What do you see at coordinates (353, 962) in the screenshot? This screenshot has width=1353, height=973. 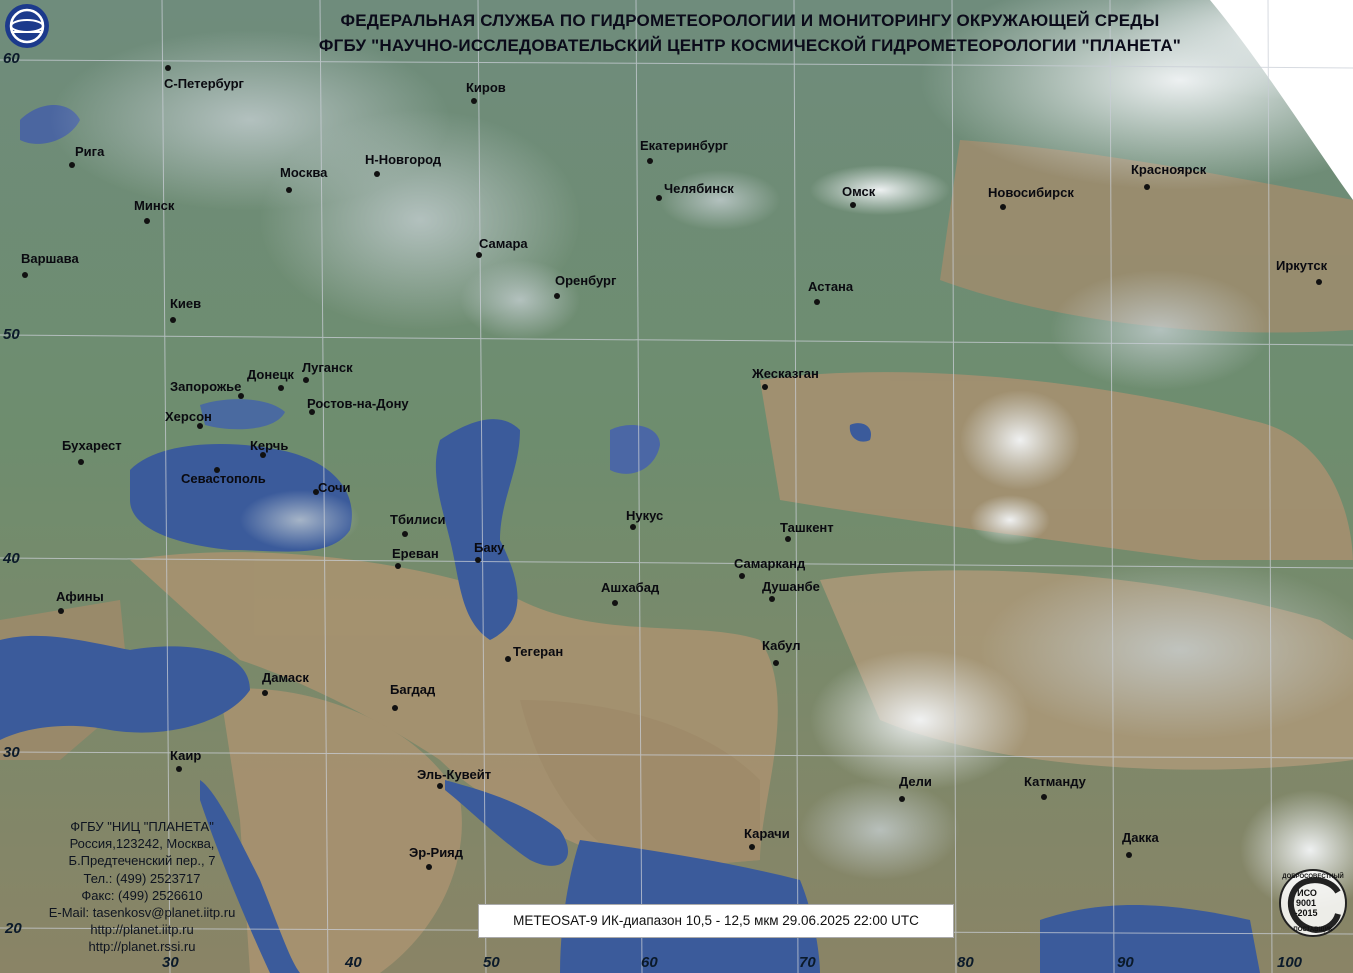 I see `lon-label-40: 40` at bounding box center [353, 962].